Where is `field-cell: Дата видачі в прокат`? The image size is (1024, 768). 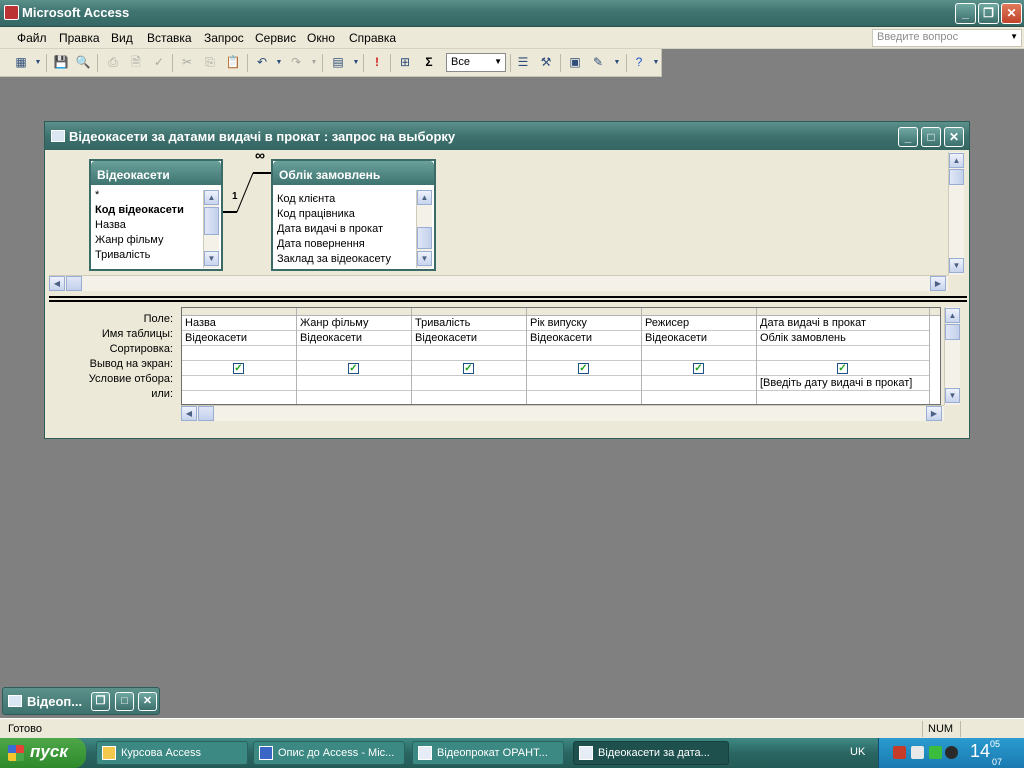 field-cell: Дата видачі в прокат is located at coordinates (843, 323).